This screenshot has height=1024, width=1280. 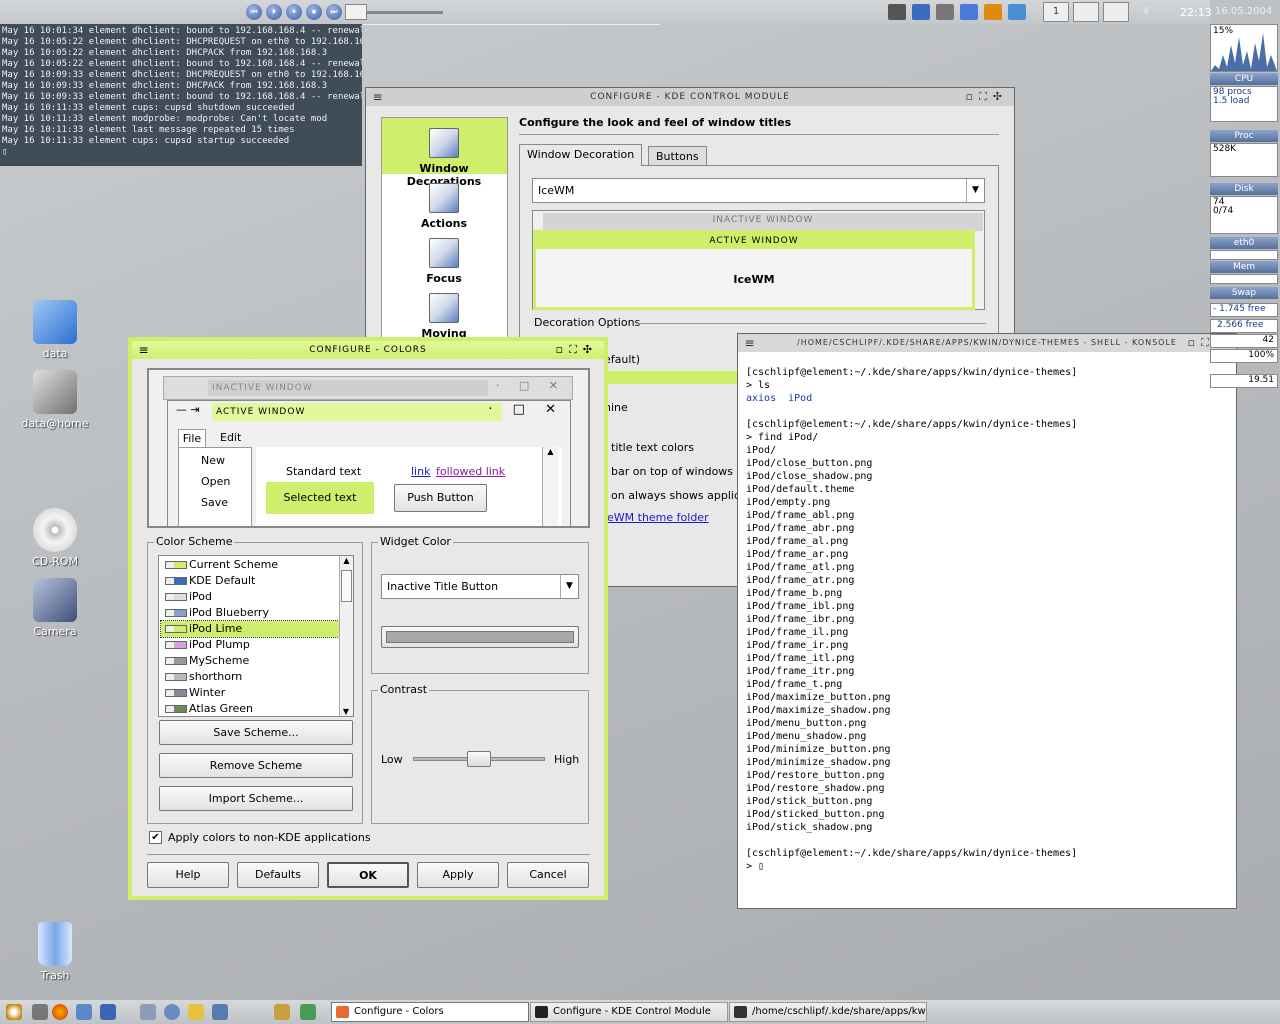 What do you see at coordinates (216, 676) in the screenshot?
I see `scheme-label: shorthorn` at bounding box center [216, 676].